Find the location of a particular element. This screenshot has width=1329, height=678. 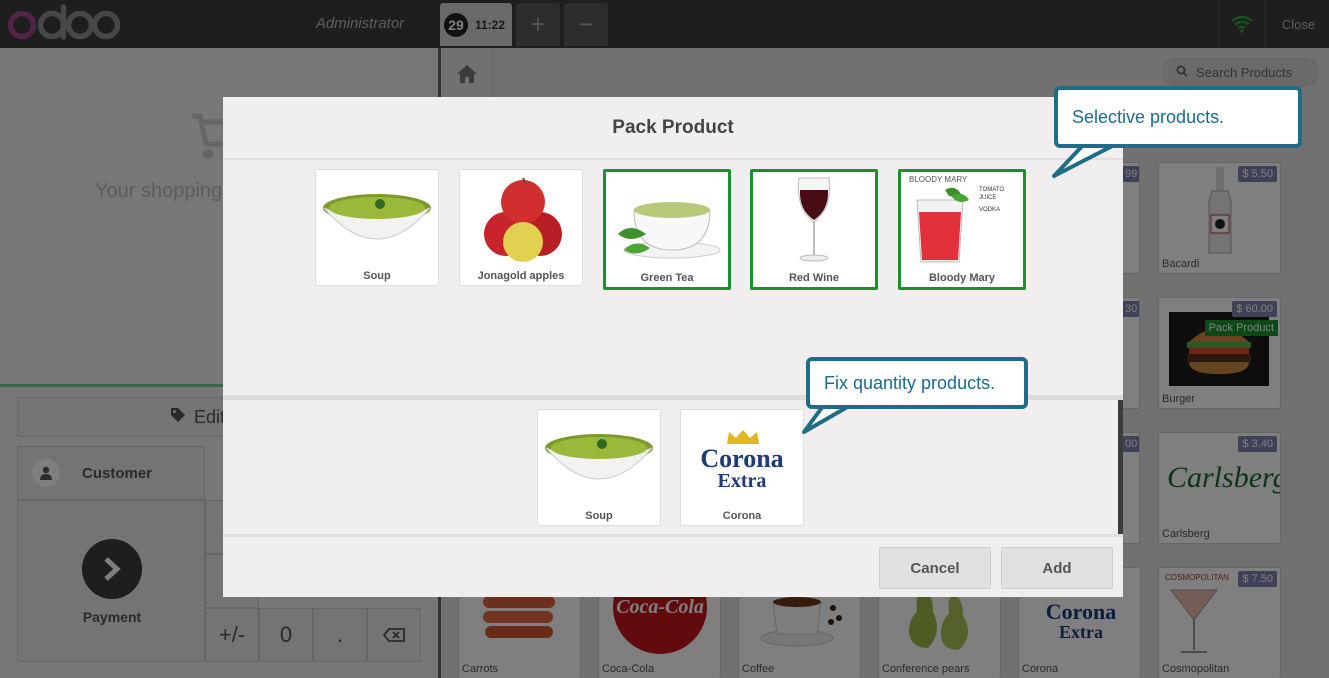

bloody-mary-recipe: TOMATO JUICE VODKA is located at coordinates (999, 200).